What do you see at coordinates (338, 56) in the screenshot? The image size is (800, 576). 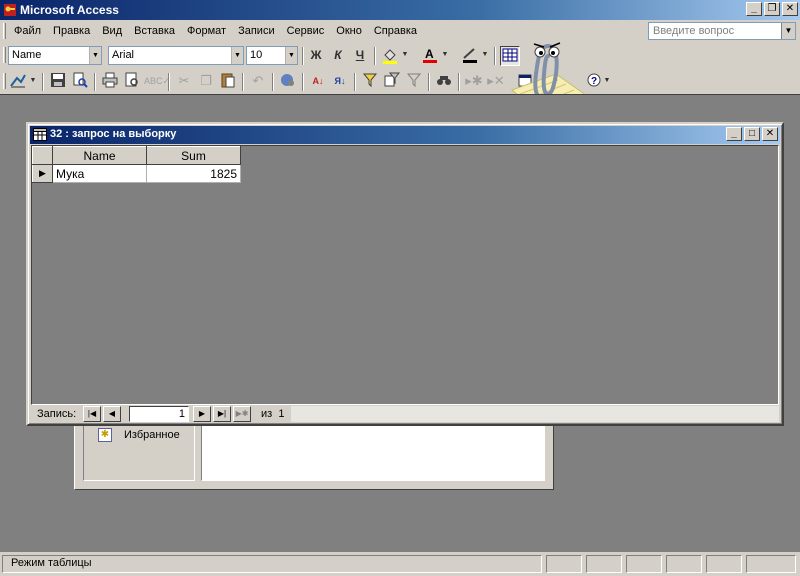 I see `italic-button: К` at bounding box center [338, 56].